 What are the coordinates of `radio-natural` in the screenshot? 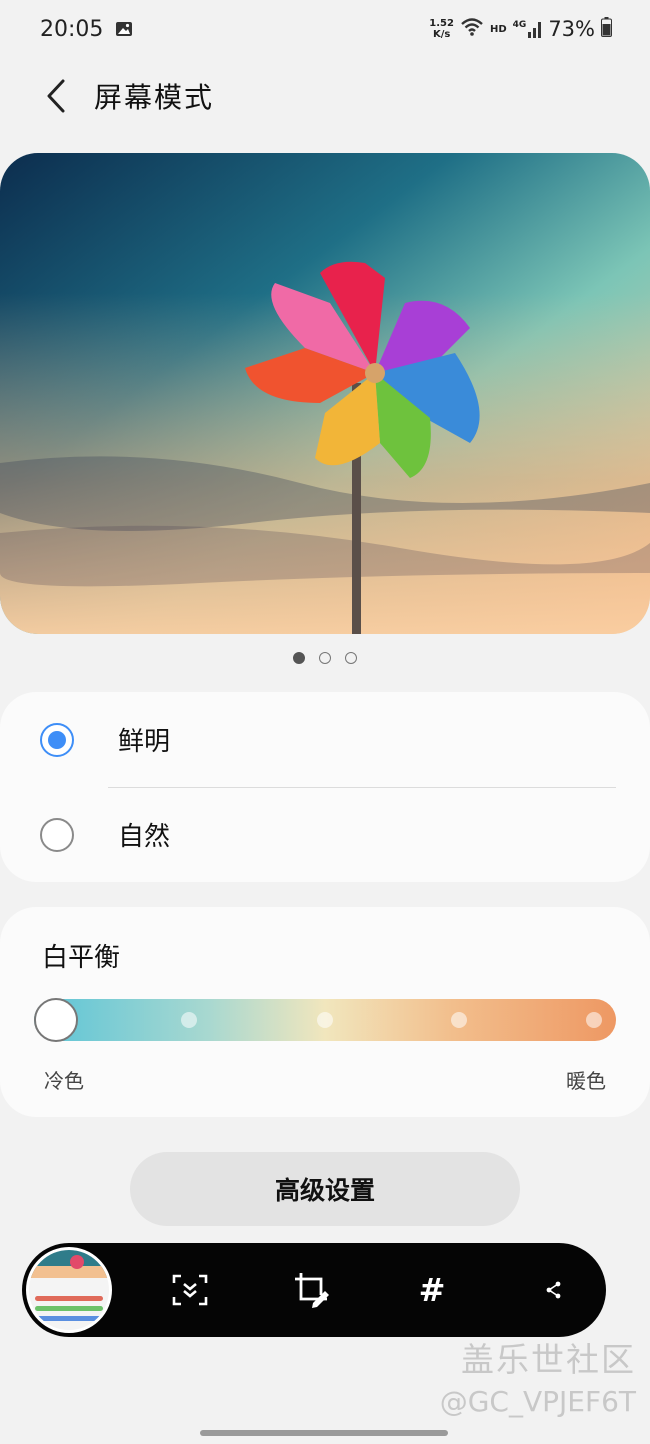 It's located at (57, 834).